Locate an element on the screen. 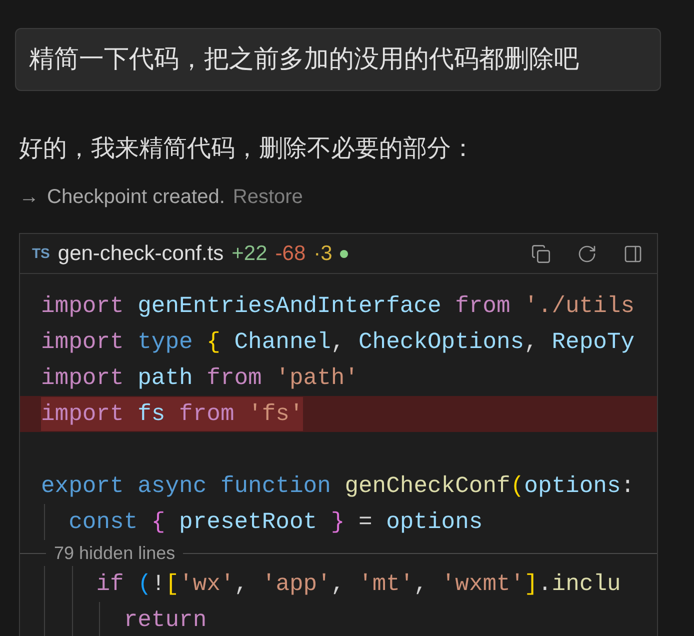 This screenshot has height=636, width=694. changed-count: ·3 is located at coordinates (323, 253).